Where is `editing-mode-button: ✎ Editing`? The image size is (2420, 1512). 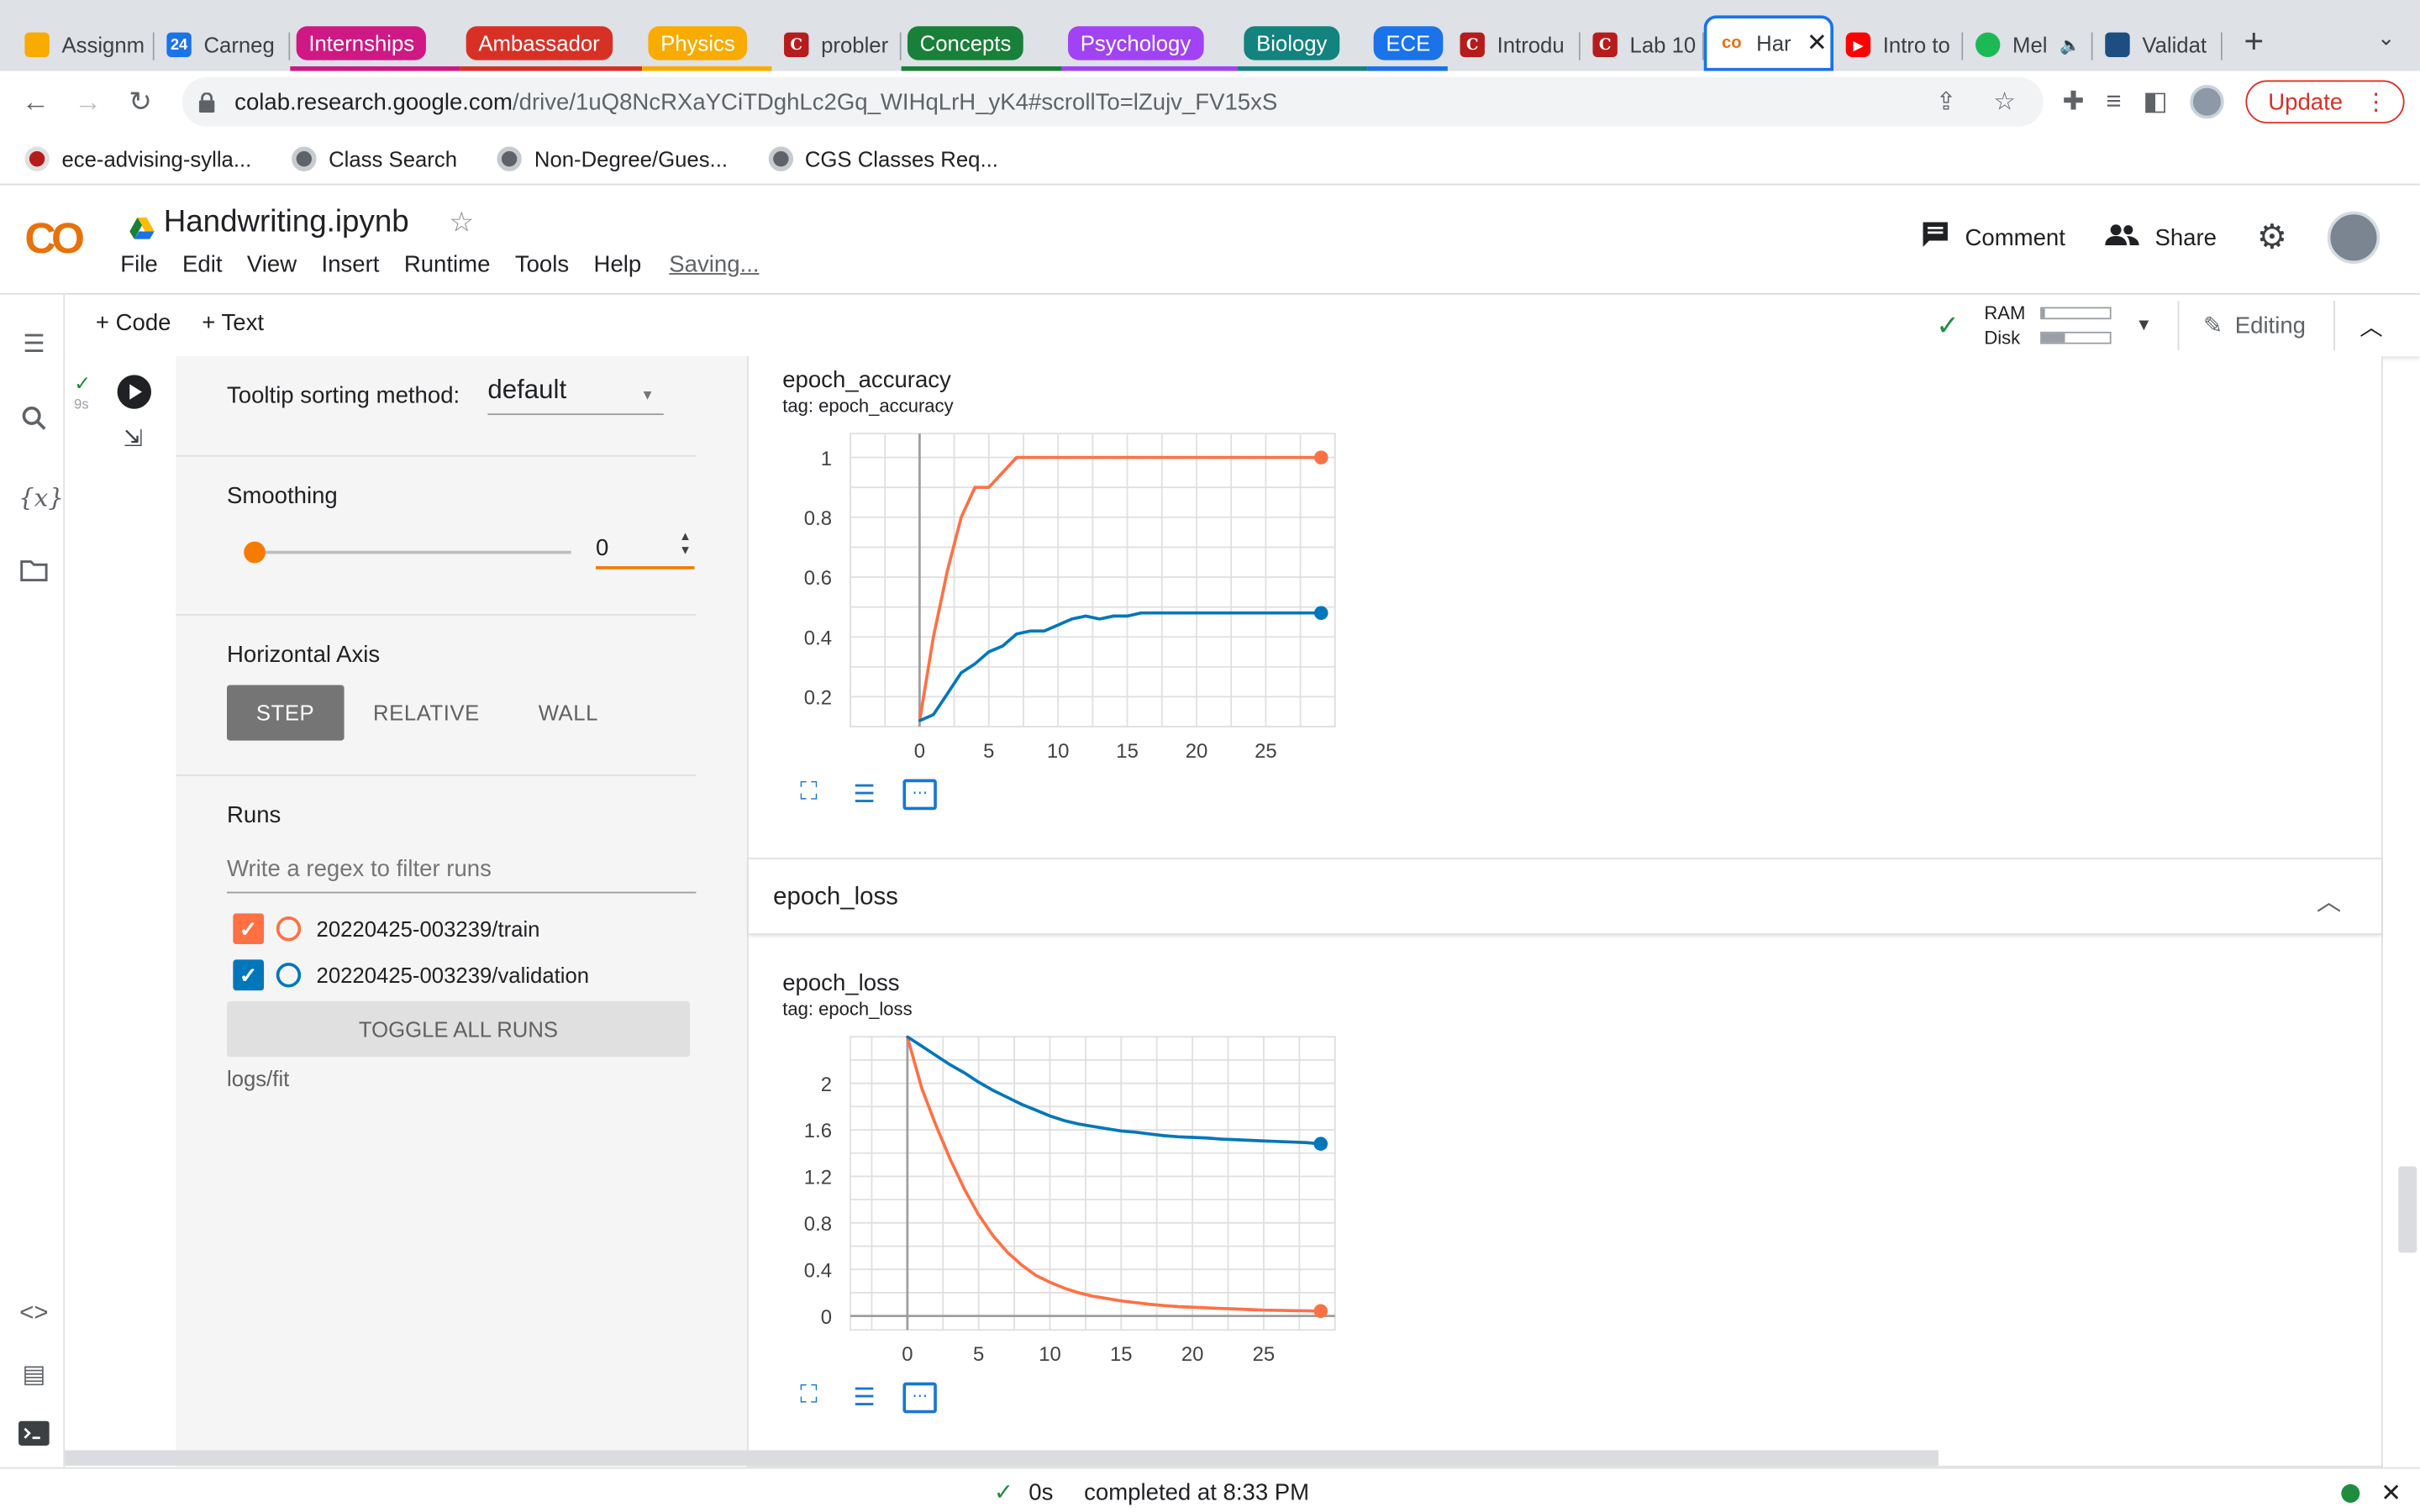 editing-mode-button: ✎ Editing is located at coordinates (2255, 325).